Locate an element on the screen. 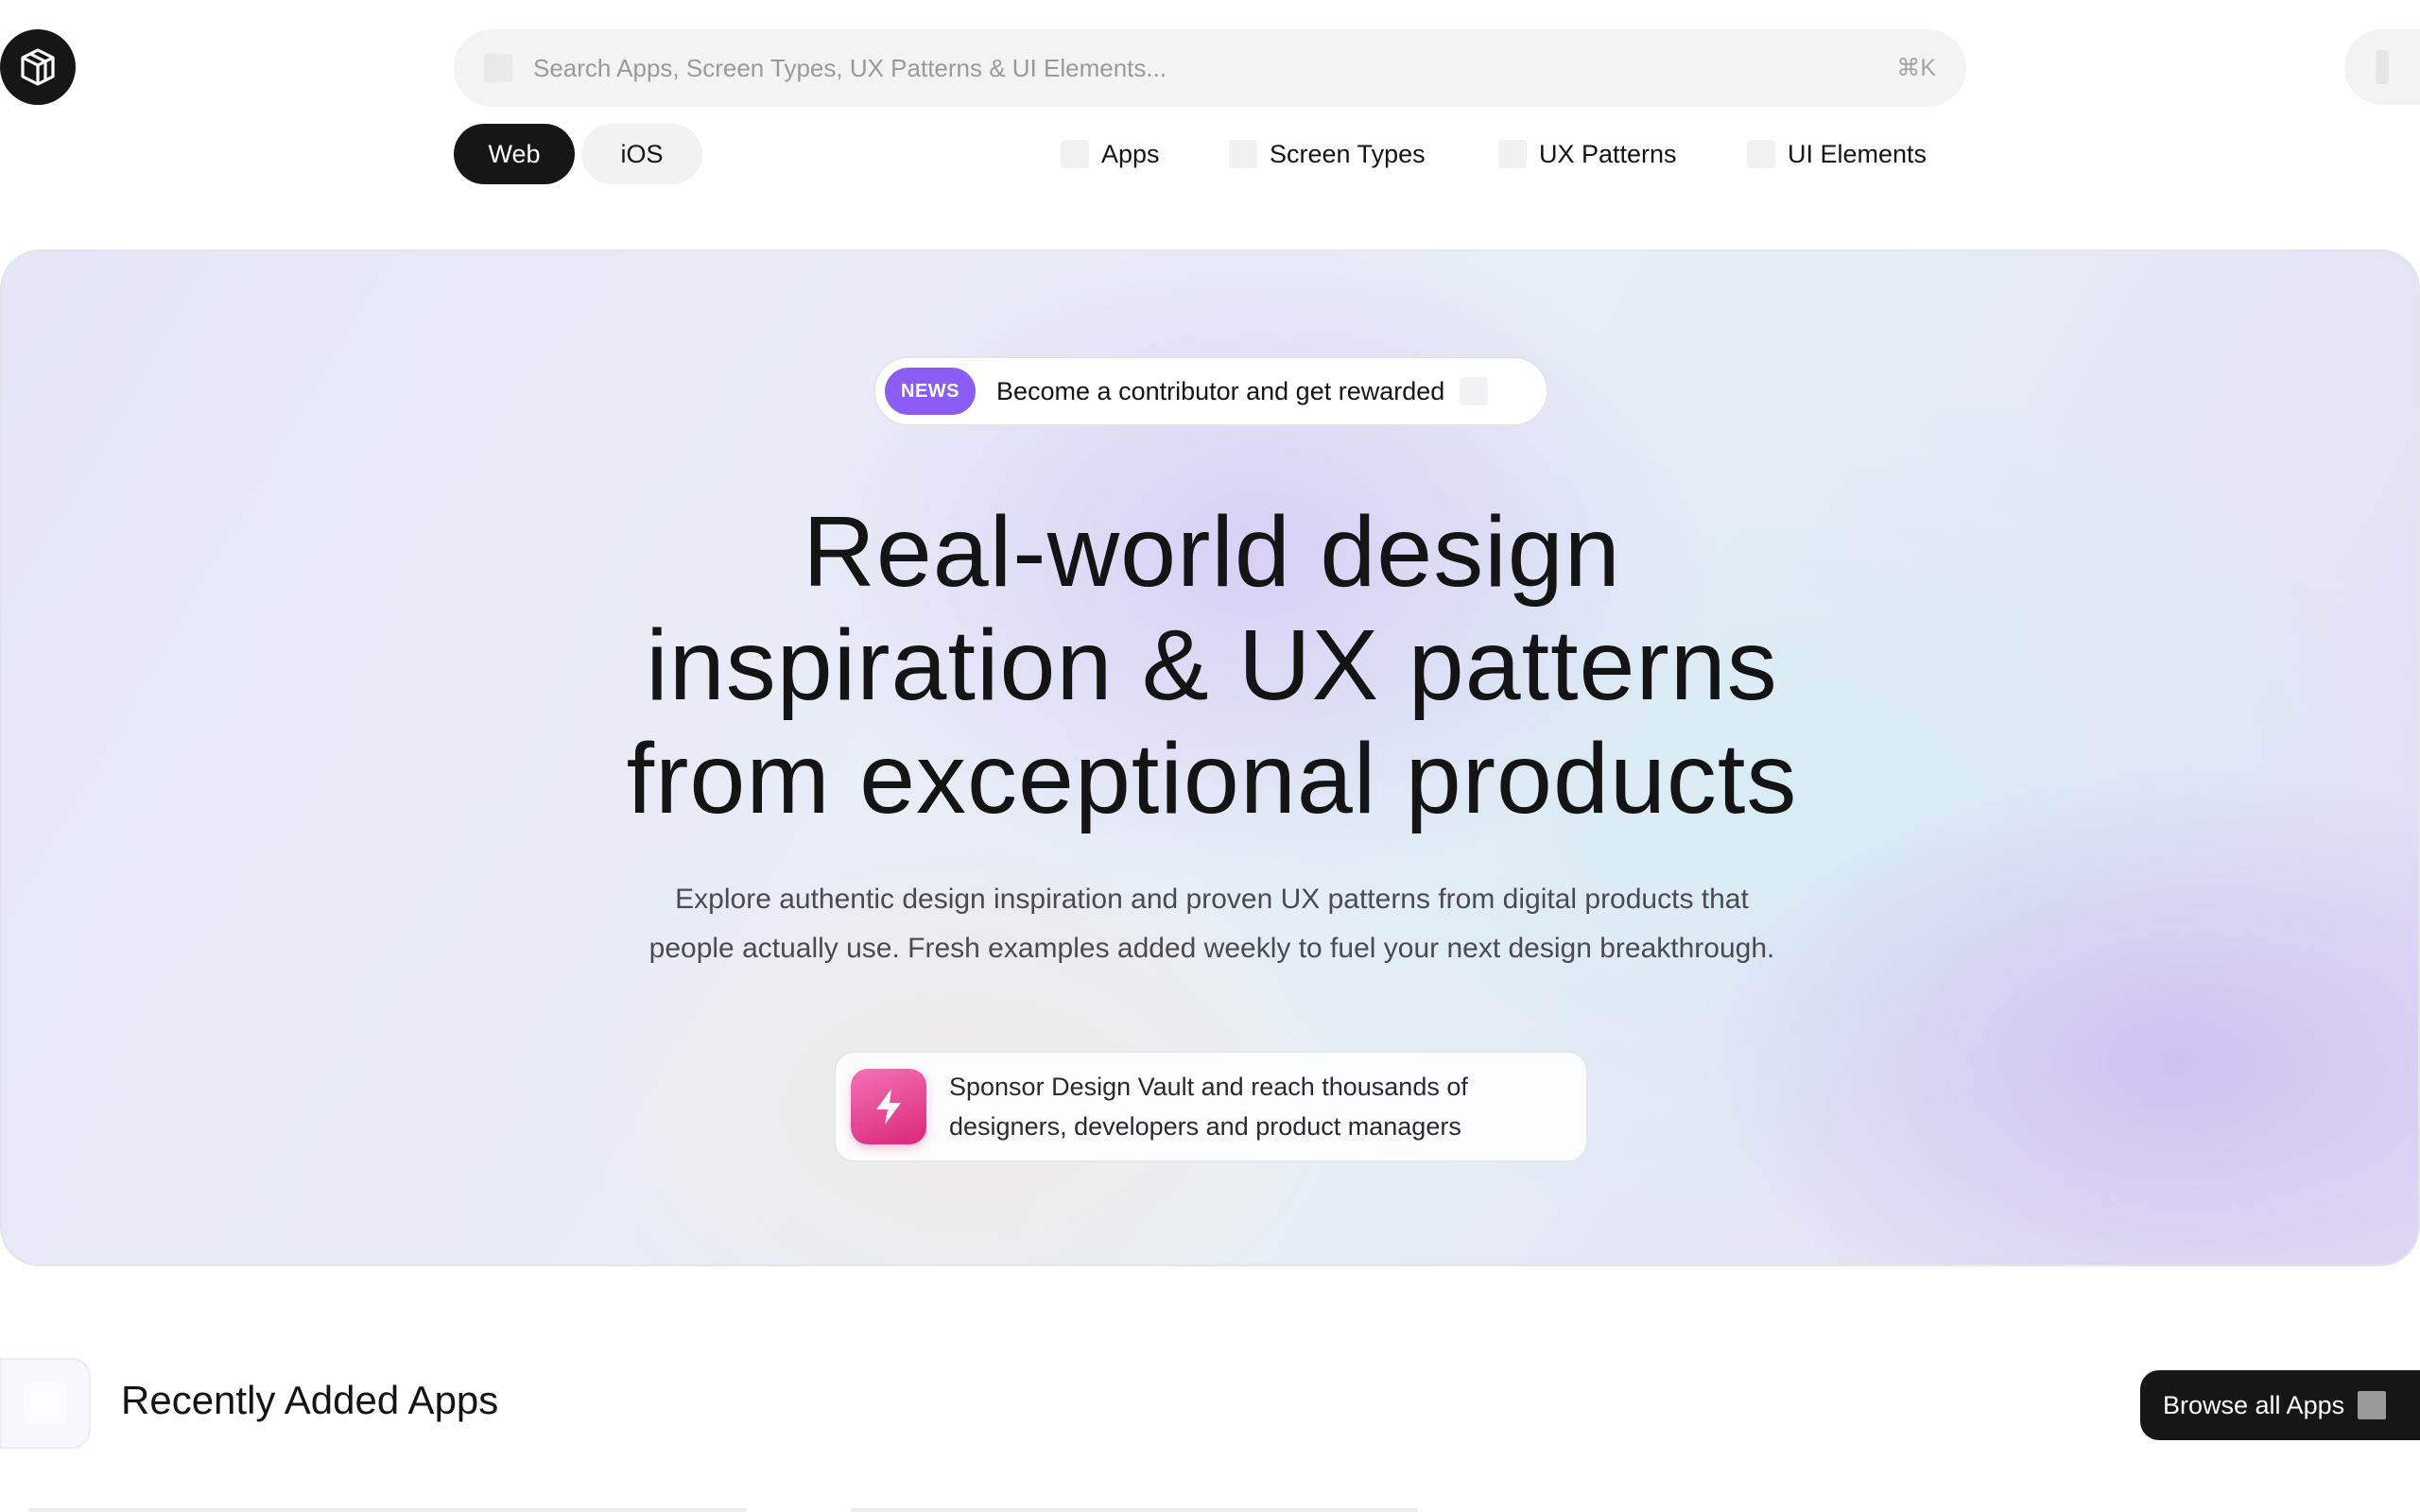 The width and height of the screenshot is (2420, 1512). news-badge: NEWS is located at coordinates (931, 391).